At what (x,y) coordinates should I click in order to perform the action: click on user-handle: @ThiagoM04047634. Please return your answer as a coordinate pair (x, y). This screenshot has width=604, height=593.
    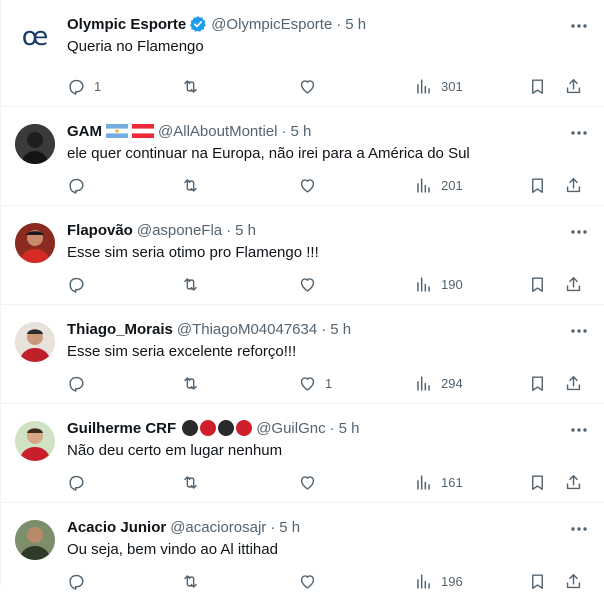
    Looking at the image, I should click on (247, 329).